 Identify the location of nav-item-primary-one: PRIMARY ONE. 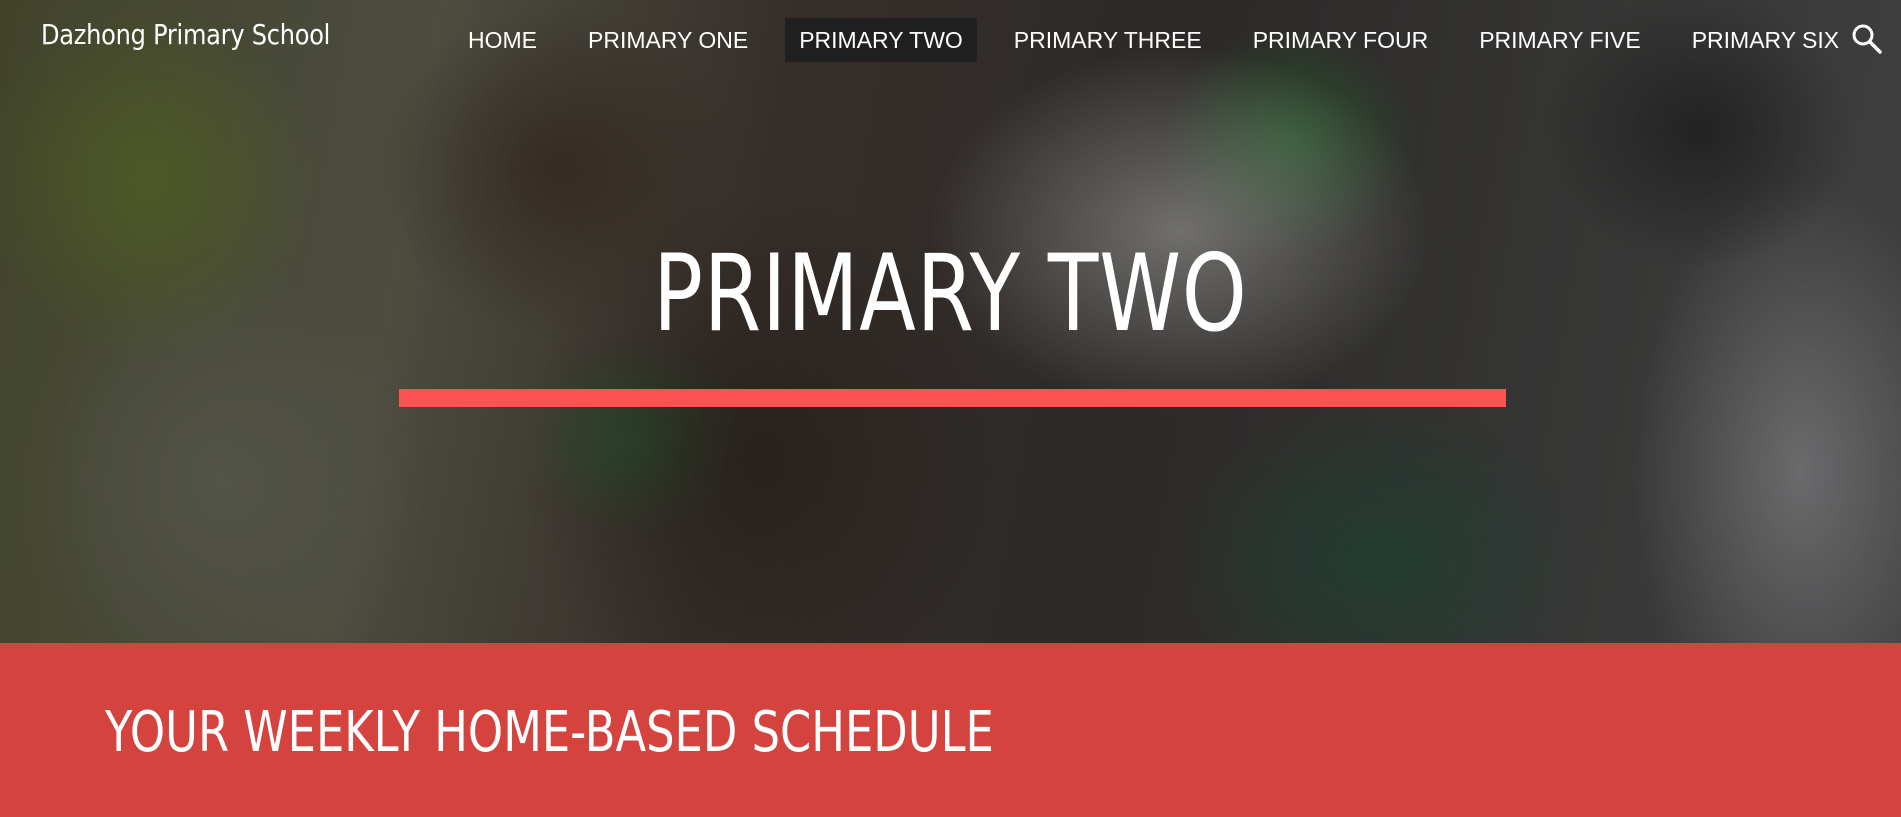
(668, 40).